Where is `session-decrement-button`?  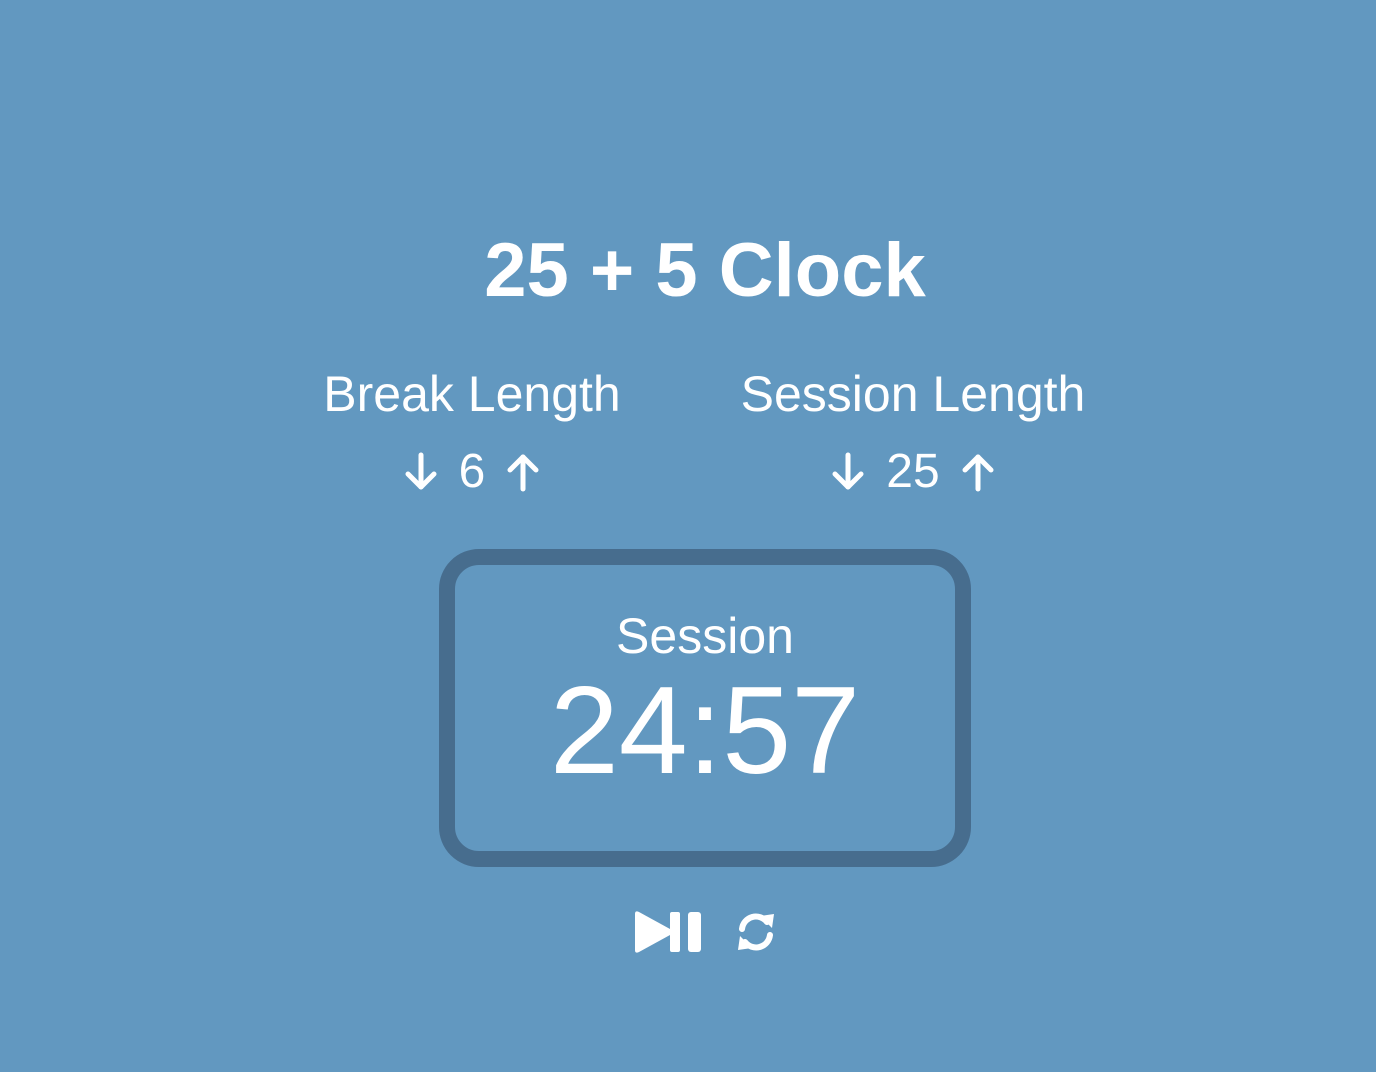 session-decrement-button is located at coordinates (848, 472).